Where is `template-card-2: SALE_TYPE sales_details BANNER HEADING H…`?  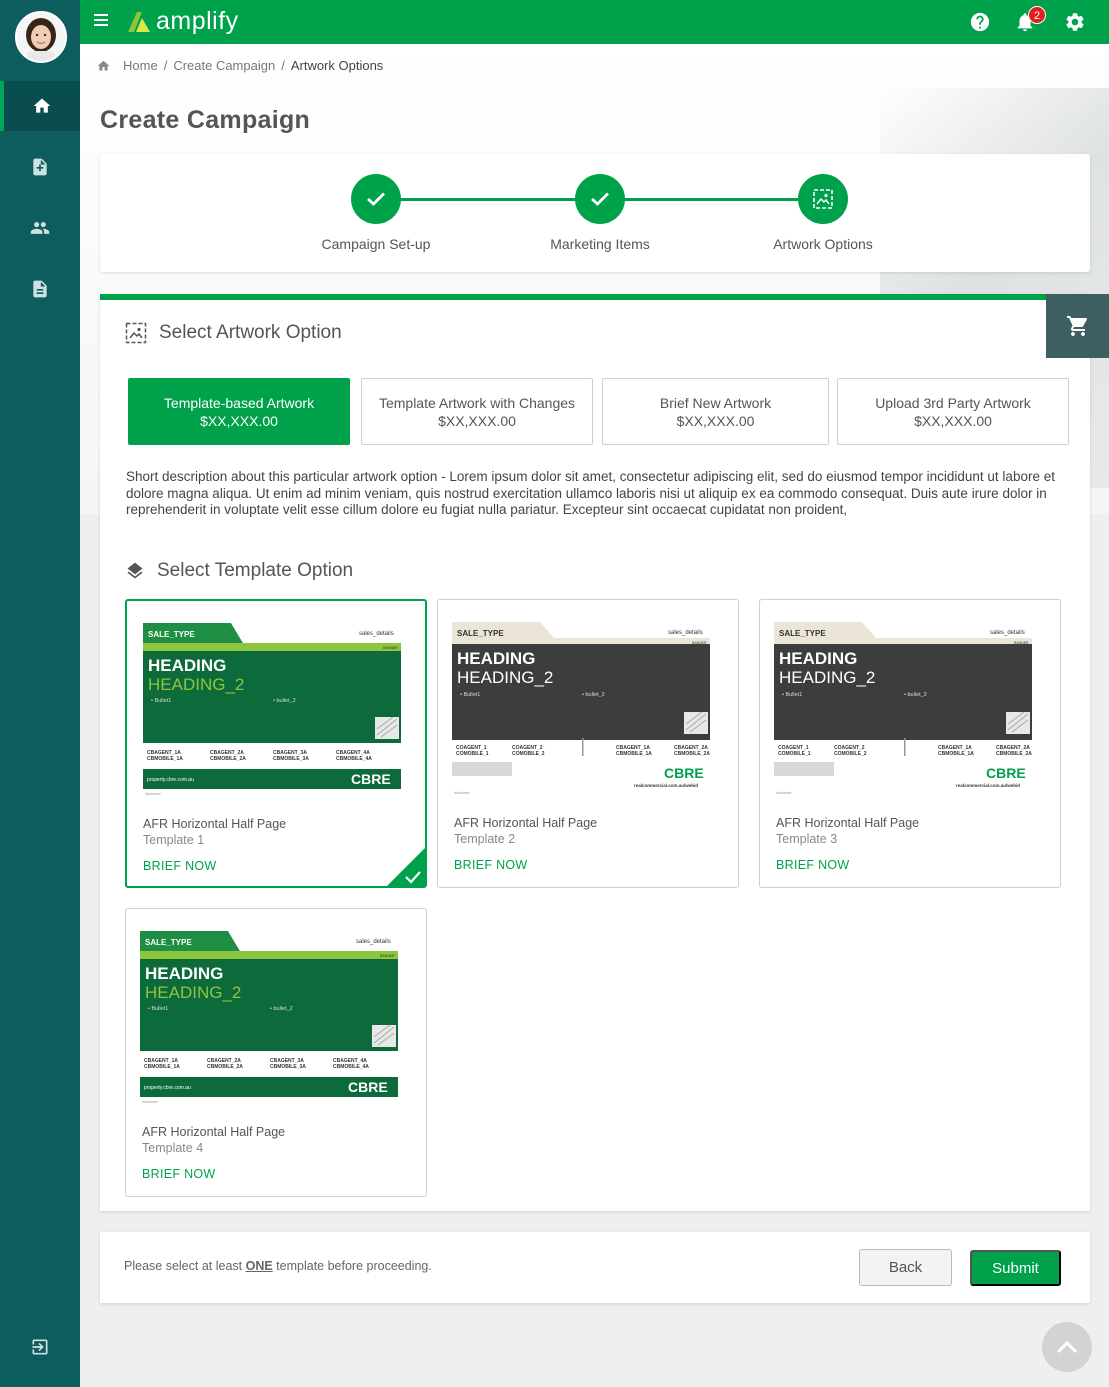
template-card-2: SALE_TYPE sales_details BANNER HEADING H… is located at coordinates (588, 743).